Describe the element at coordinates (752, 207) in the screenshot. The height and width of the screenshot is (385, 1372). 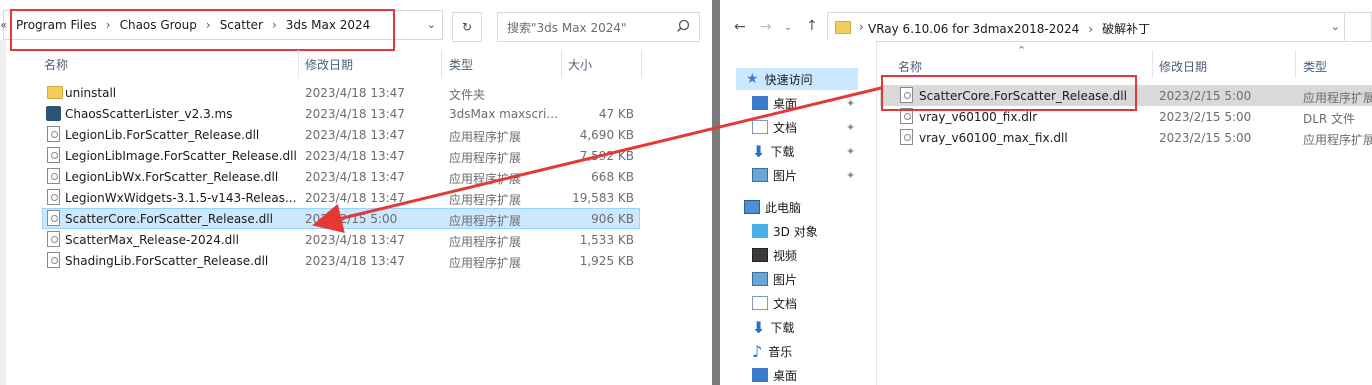
I see `computer-icon` at that location.